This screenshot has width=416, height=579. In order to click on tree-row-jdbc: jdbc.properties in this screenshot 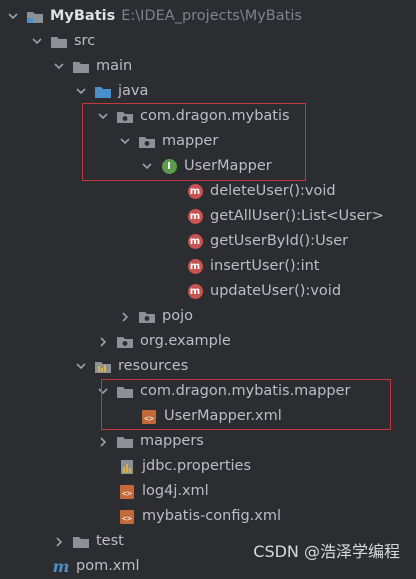, I will do `click(208, 466)`.